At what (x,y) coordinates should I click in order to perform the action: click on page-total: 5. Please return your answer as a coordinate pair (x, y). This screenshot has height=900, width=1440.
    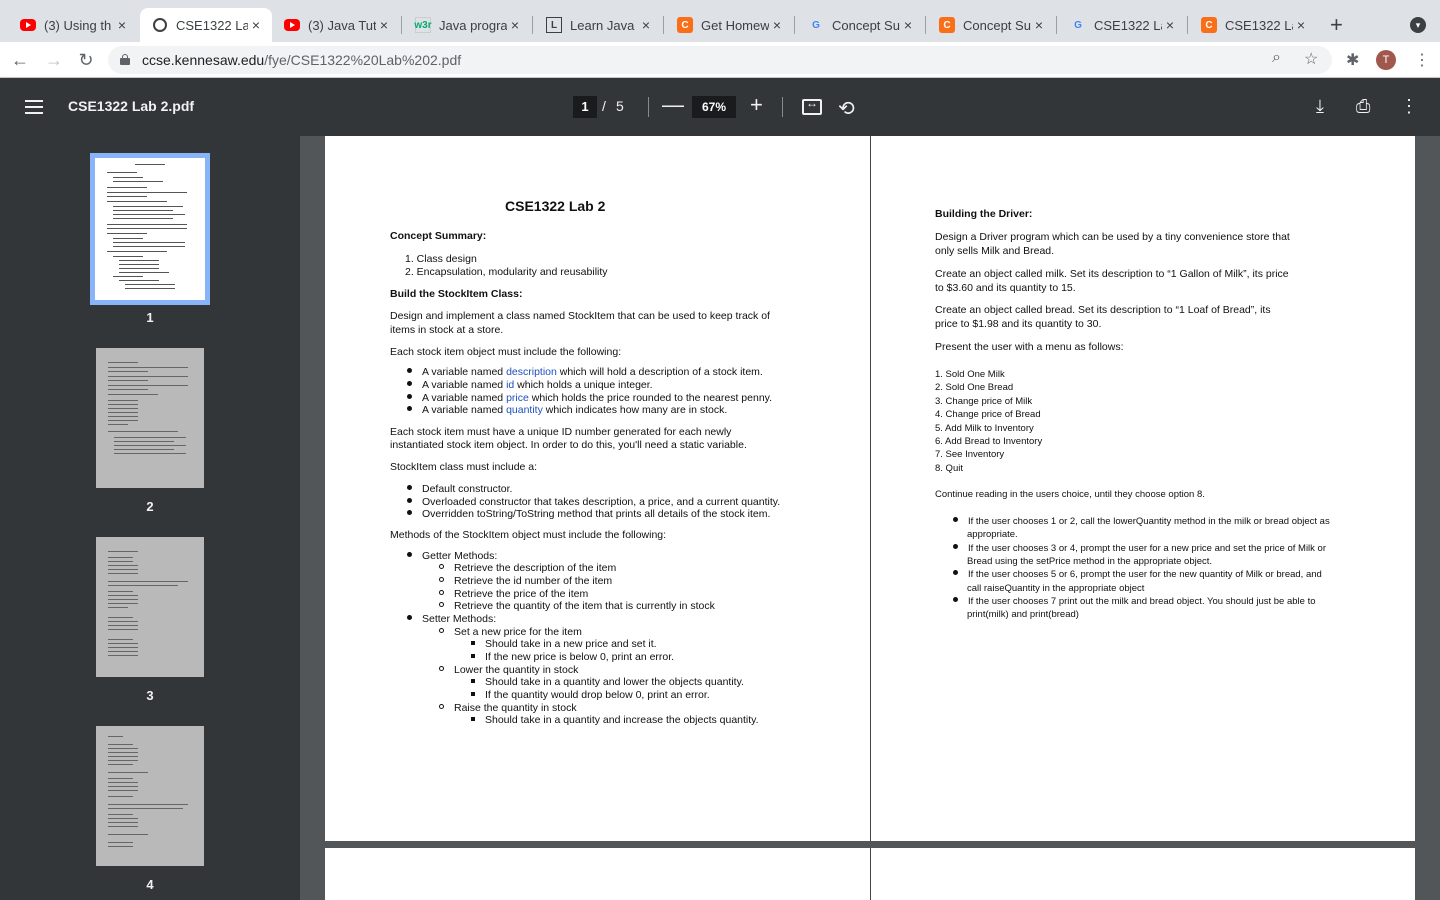
    Looking at the image, I should click on (620, 106).